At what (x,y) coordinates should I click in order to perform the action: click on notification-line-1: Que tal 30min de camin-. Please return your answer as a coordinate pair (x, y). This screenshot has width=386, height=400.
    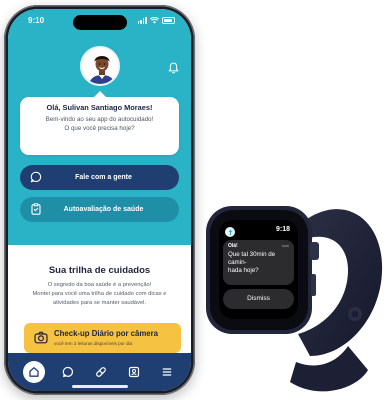
    Looking at the image, I should click on (252, 258).